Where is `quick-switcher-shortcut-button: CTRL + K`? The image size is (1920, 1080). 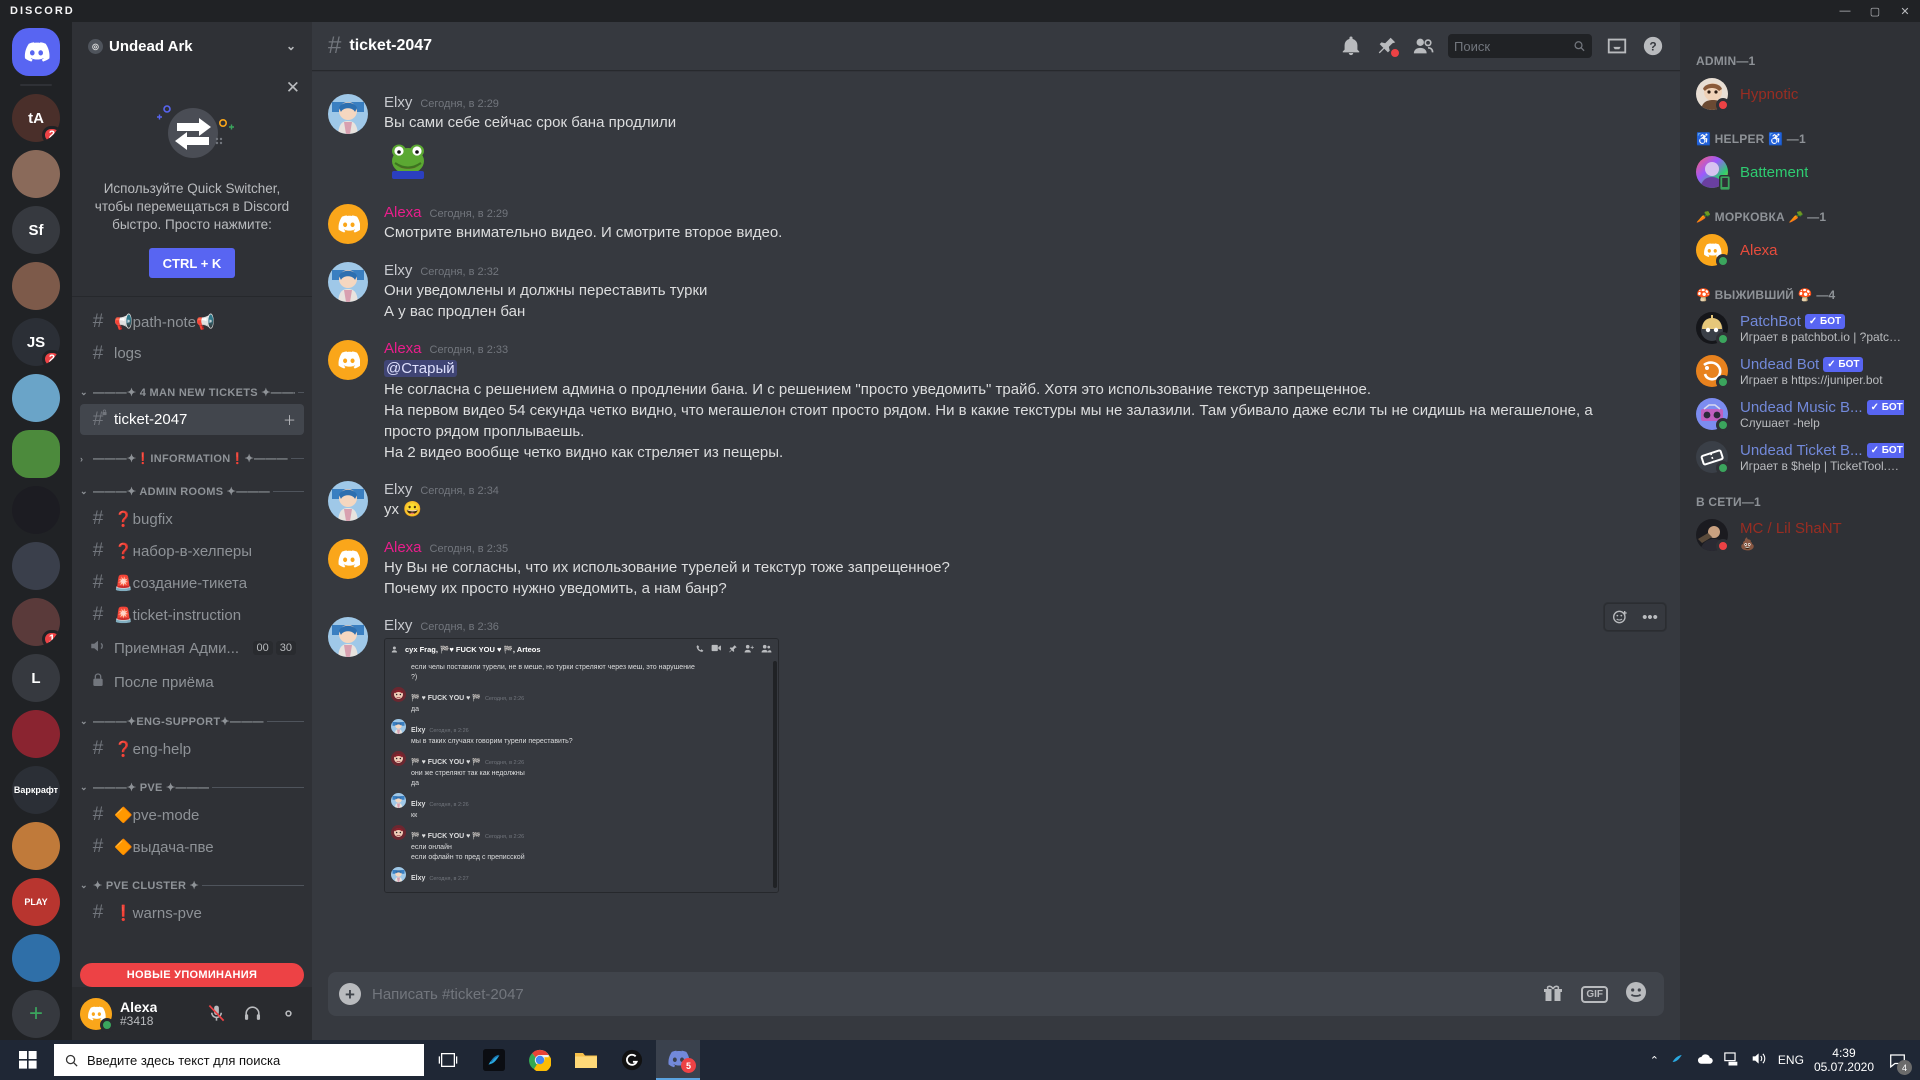 quick-switcher-shortcut-button: CTRL + K is located at coordinates (192, 263).